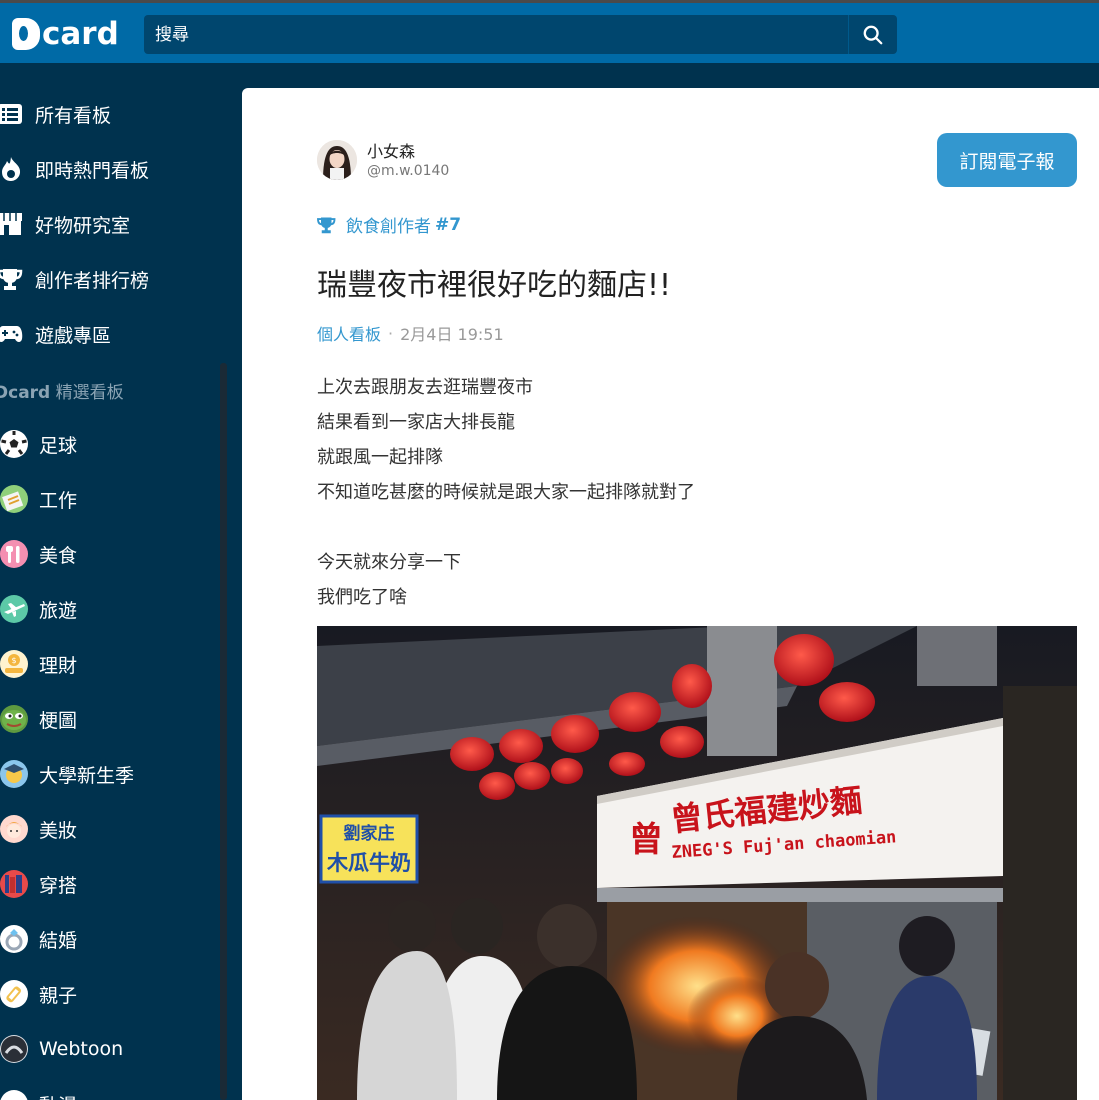 Image resolution: width=1099 pixels, height=1100 pixels. What do you see at coordinates (549, 75) in the screenshot?
I see `nav-band` at bounding box center [549, 75].